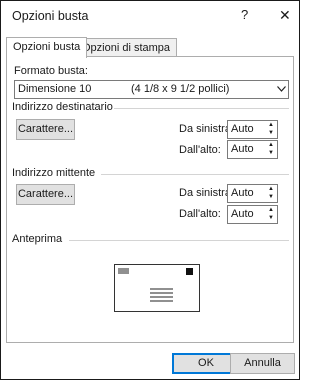 This screenshot has width=320, height=380. Describe the element at coordinates (180, 89) in the screenshot. I see `envelope-dimensions-value: (4 1/8 x 9 1/2 pollici)` at that location.